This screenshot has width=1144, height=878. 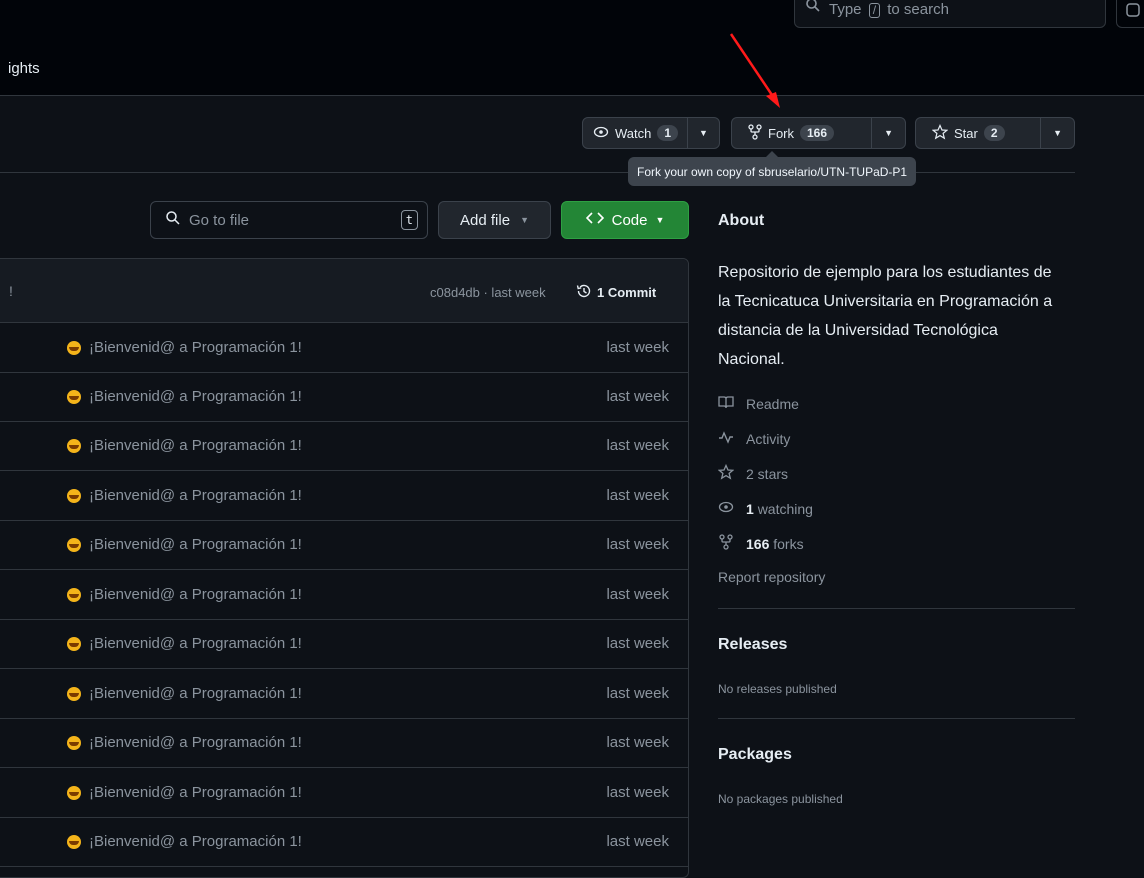 I want to click on star-dropdown: ▼, so click(x=1057, y=133).